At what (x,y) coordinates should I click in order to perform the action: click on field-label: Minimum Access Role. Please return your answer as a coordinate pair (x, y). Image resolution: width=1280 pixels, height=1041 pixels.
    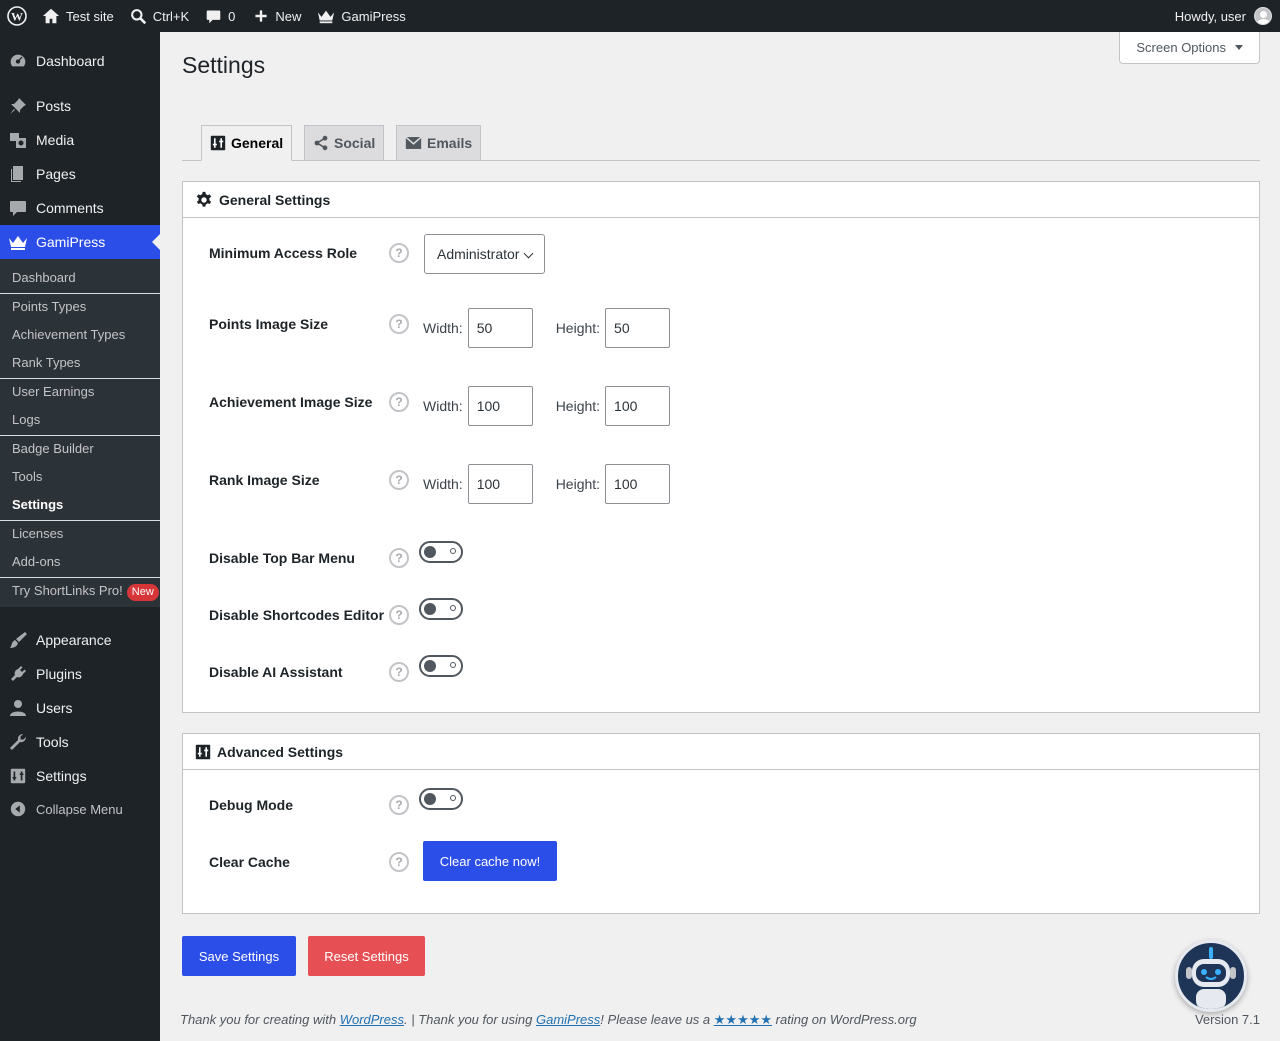
    Looking at the image, I should click on (283, 253).